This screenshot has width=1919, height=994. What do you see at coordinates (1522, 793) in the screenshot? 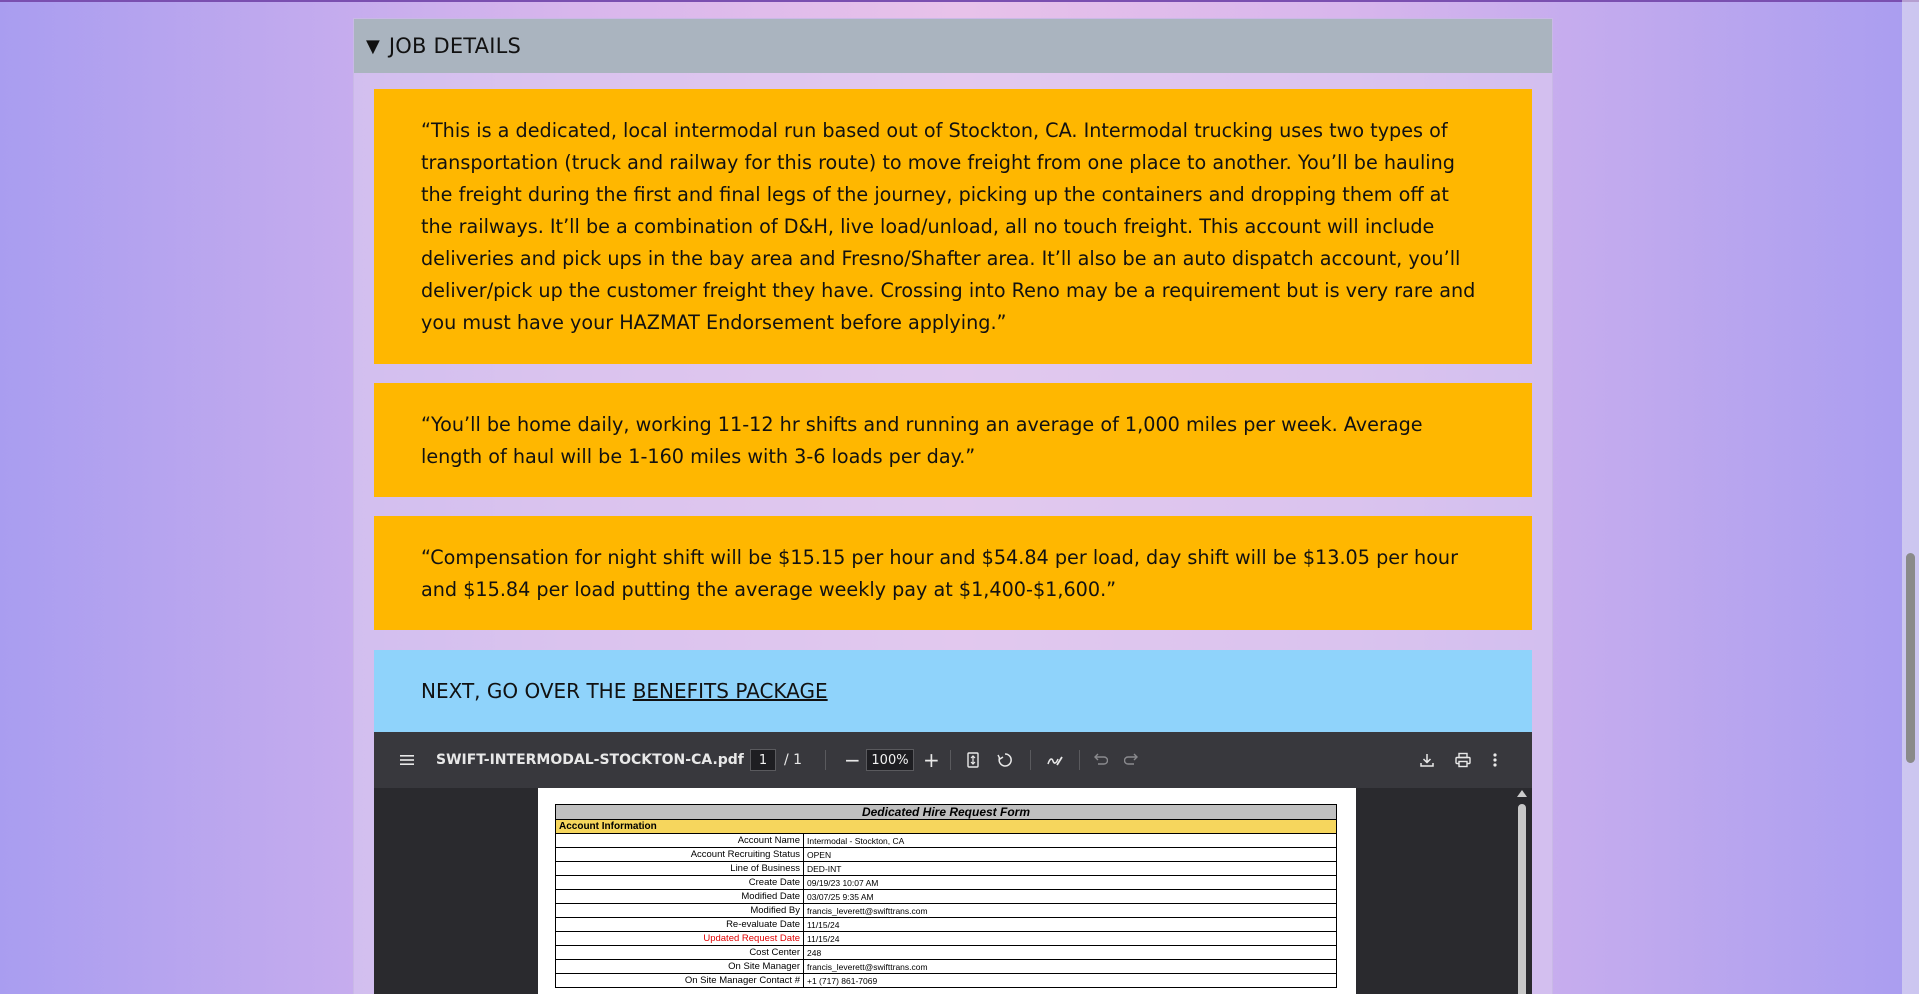
I see `scroll-up-icon` at bounding box center [1522, 793].